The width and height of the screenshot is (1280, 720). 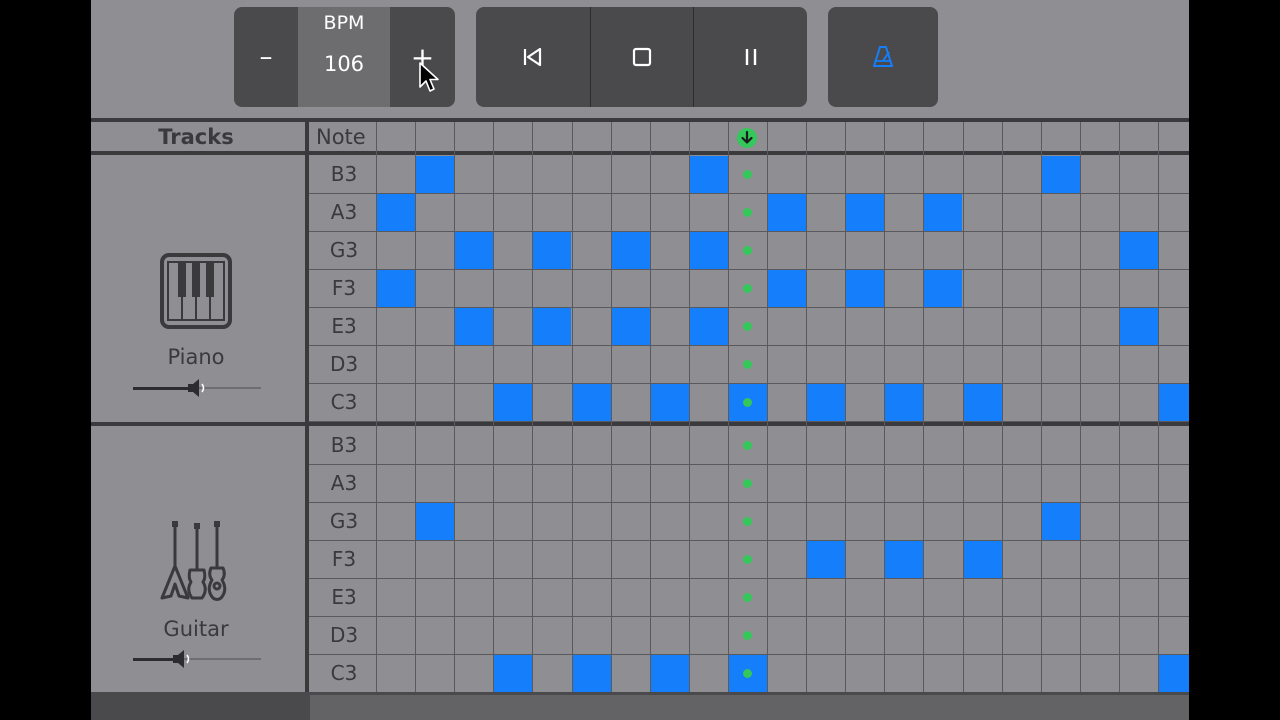 What do you see at coordinates (749, 707) in the screenshot?
I see `horizontal-scrollbar` at bounding box center [749, 707].